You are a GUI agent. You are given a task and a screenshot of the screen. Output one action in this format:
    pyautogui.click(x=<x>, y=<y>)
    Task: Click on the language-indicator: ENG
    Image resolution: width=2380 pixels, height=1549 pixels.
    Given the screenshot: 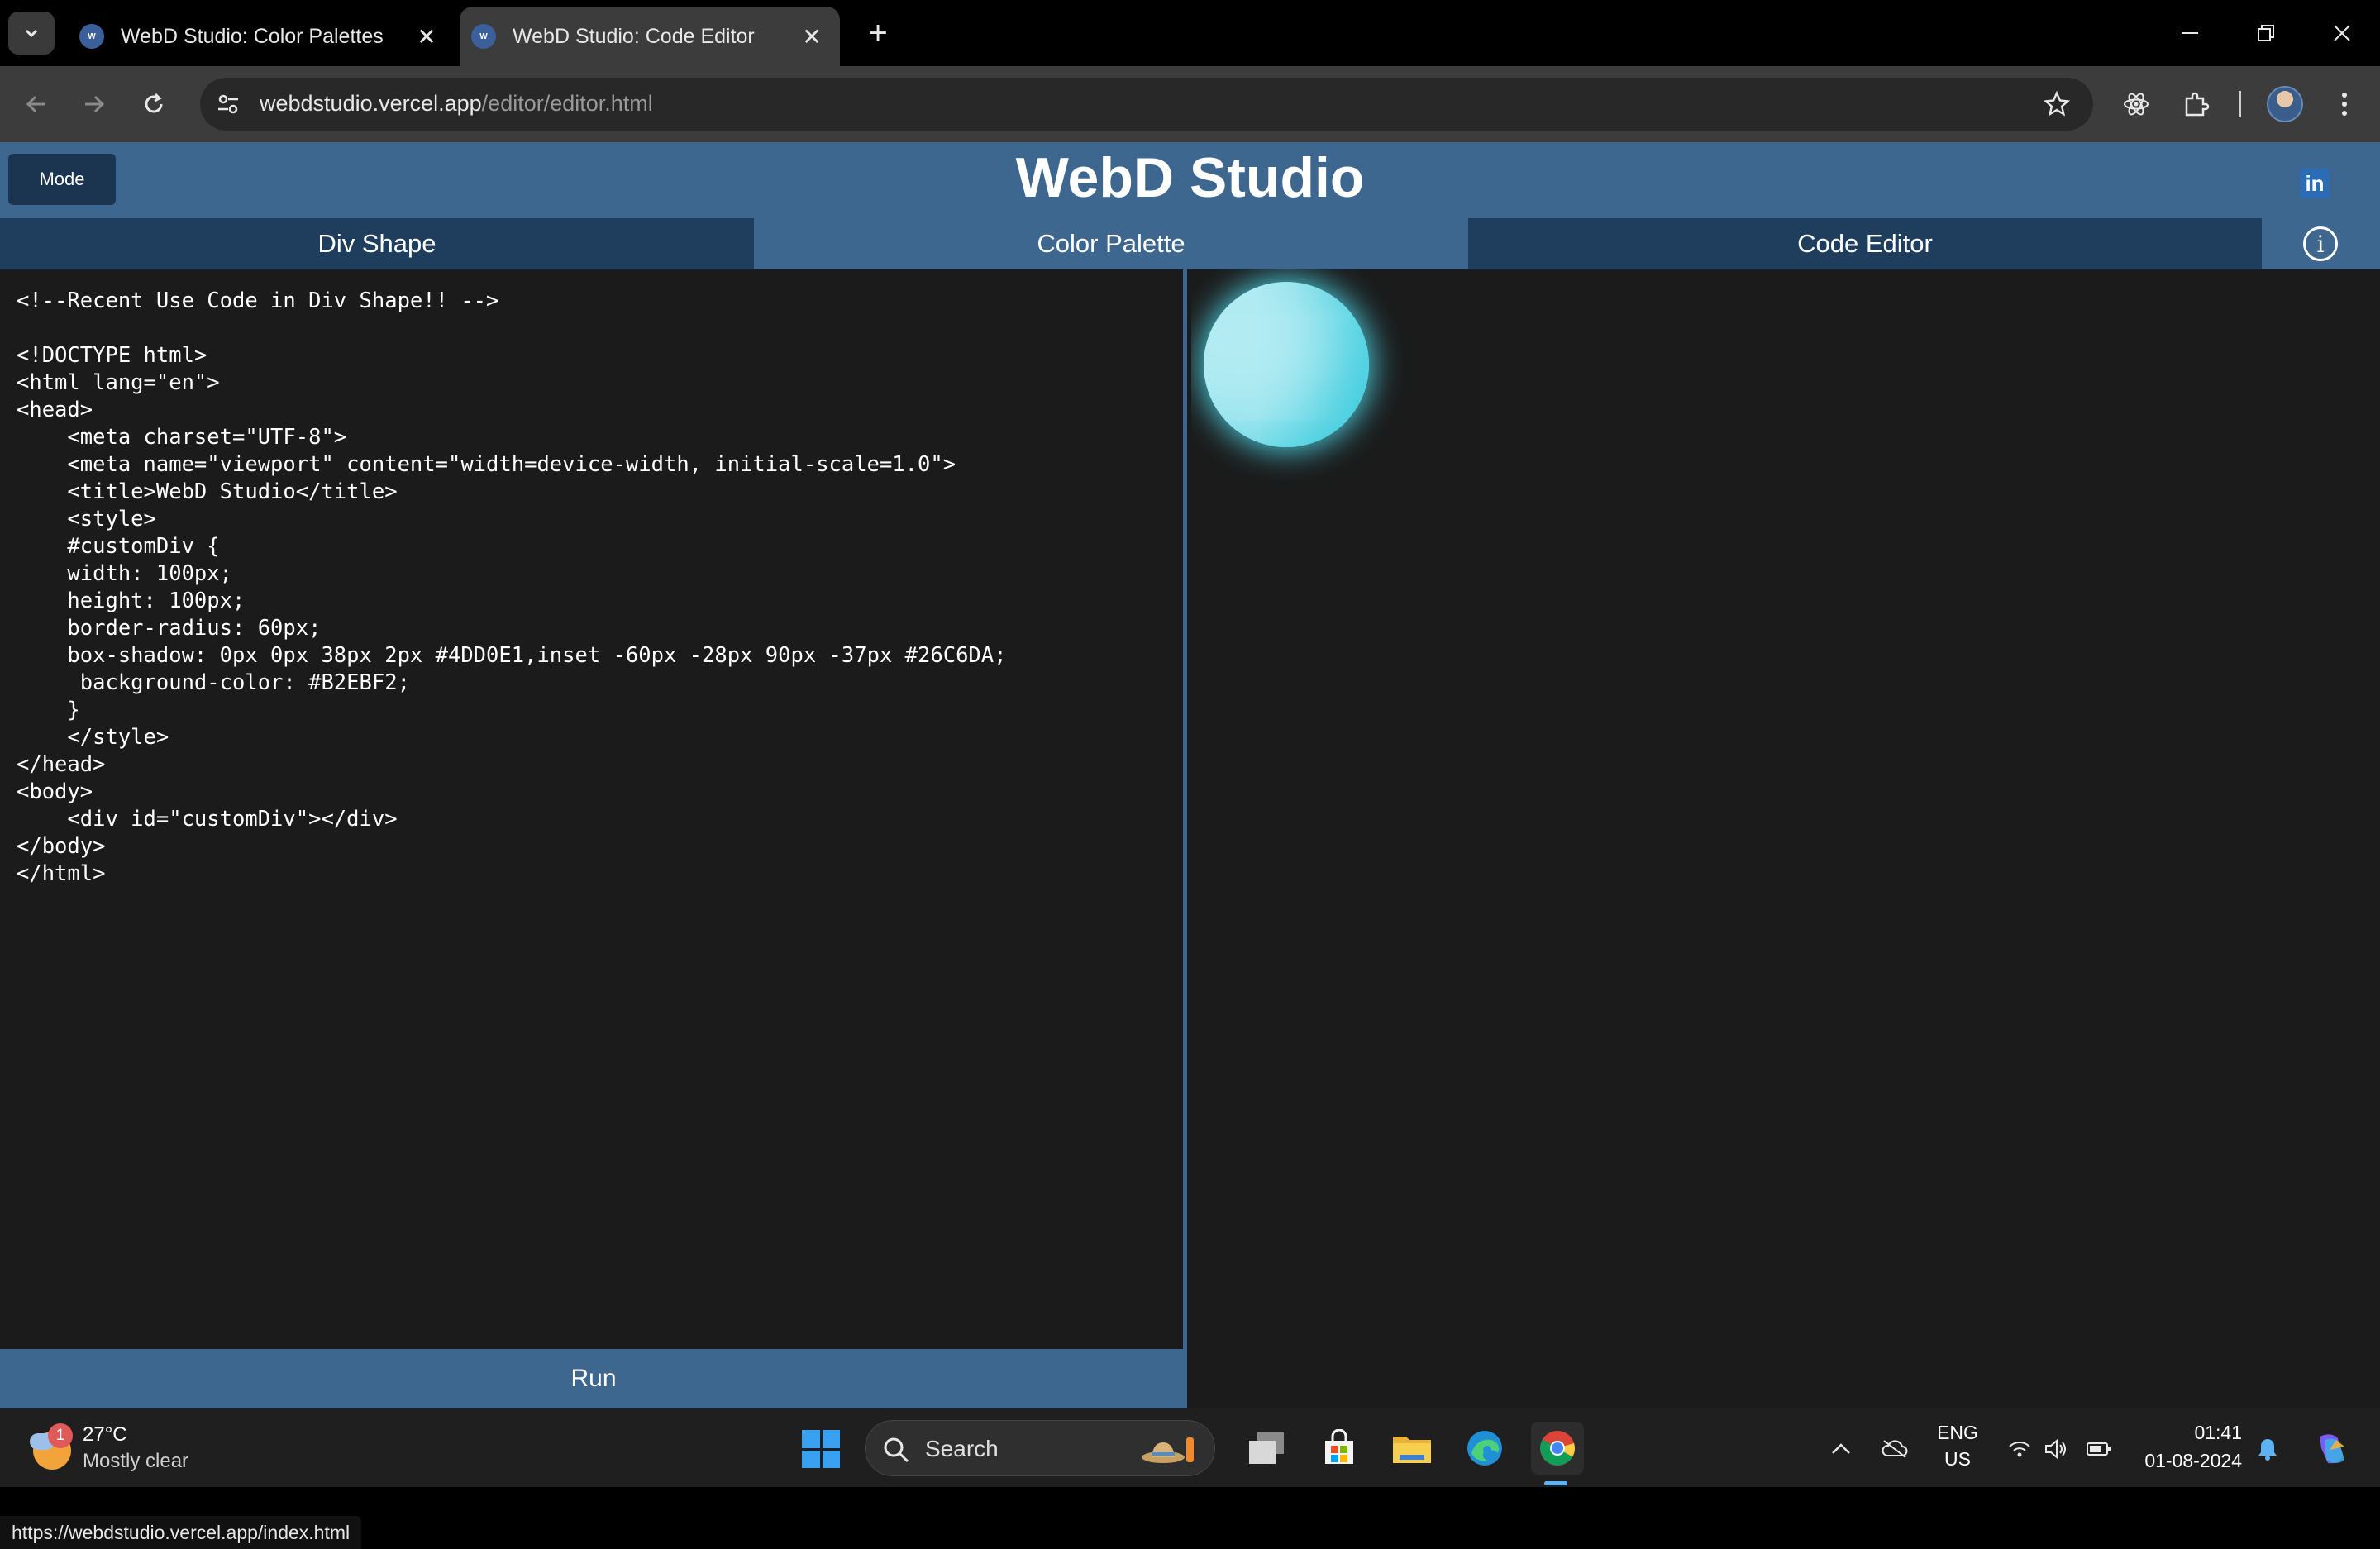 What is the action you would take?
    pyautogui.click(x=1957, y=1433)
    